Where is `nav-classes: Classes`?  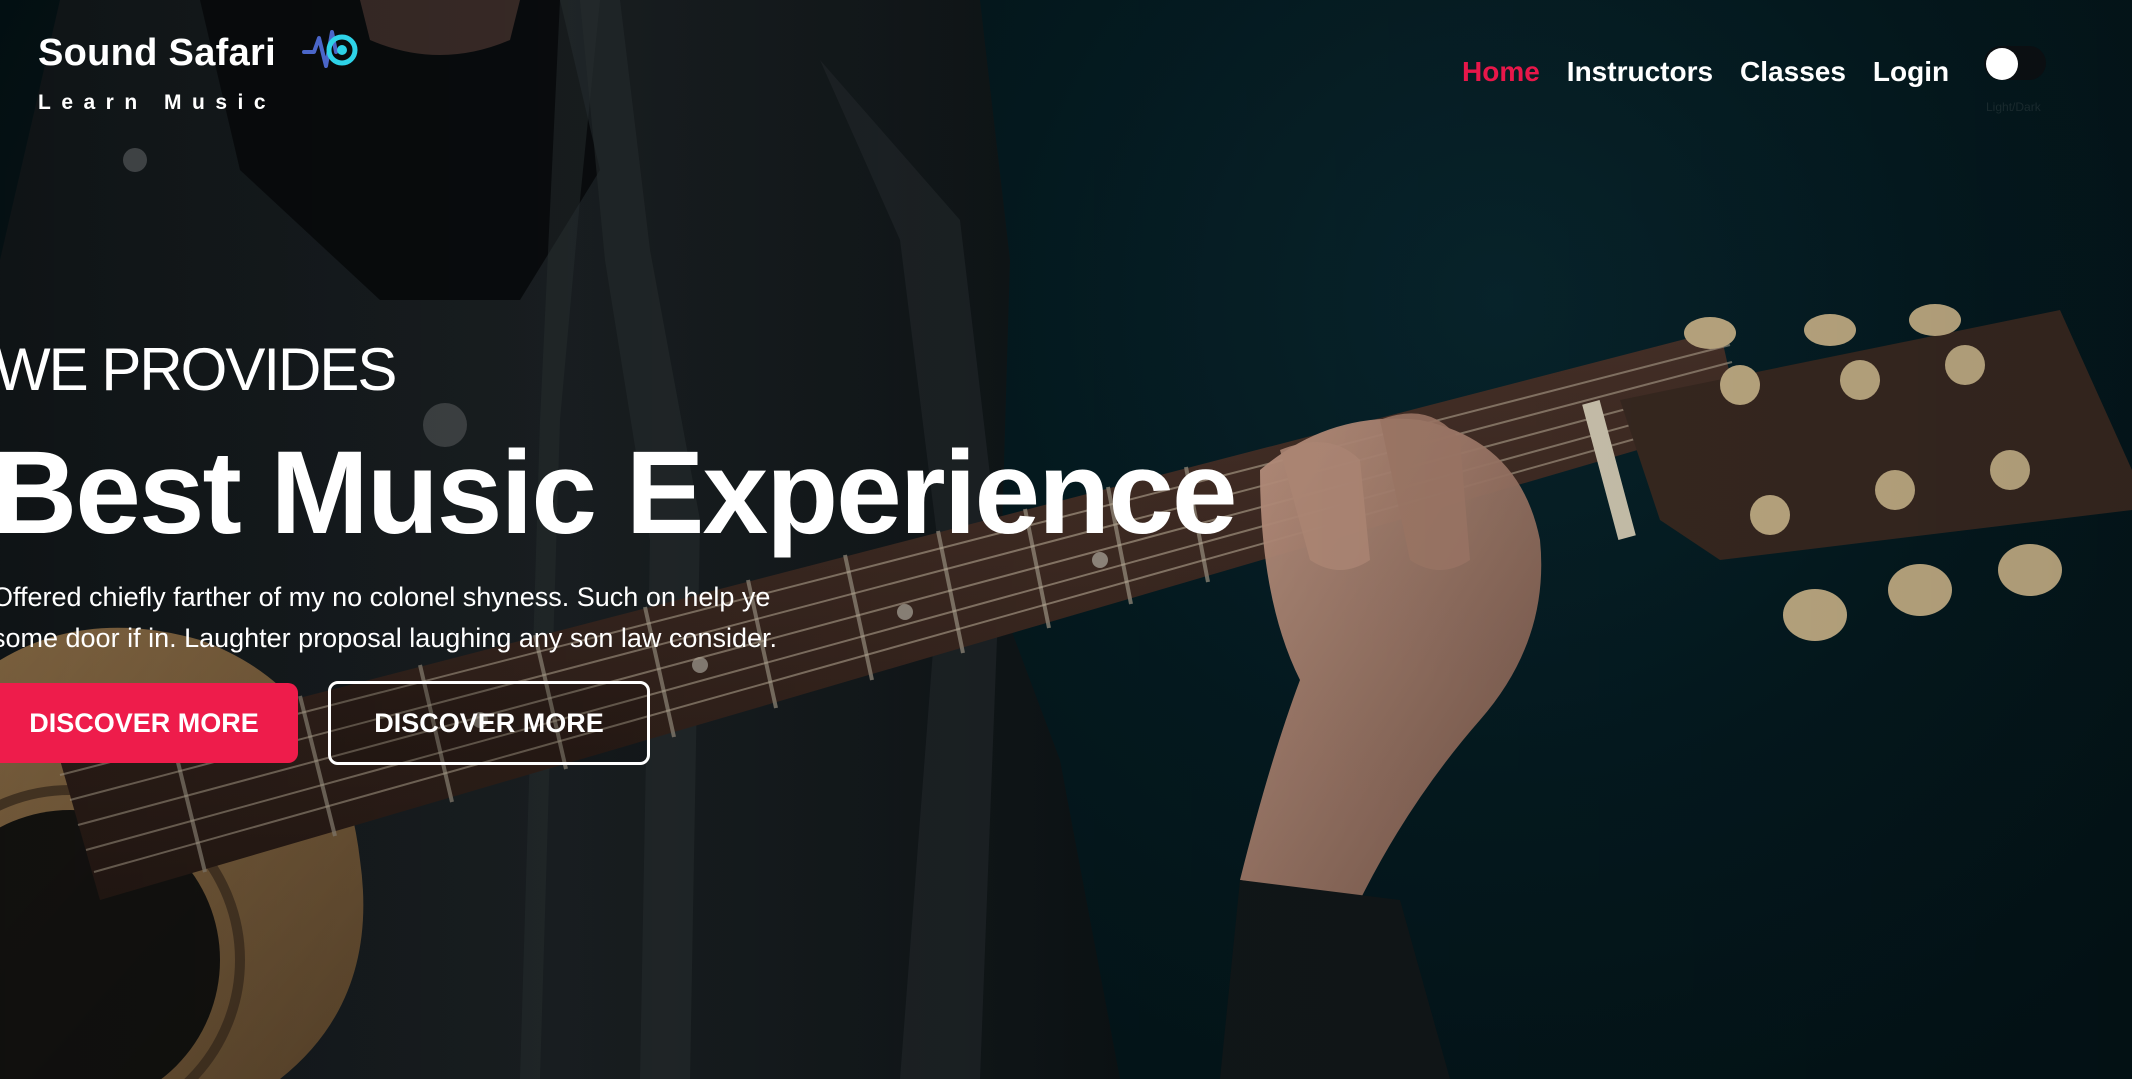 nav-classes: Classes is located at coordinates (1793, 72).